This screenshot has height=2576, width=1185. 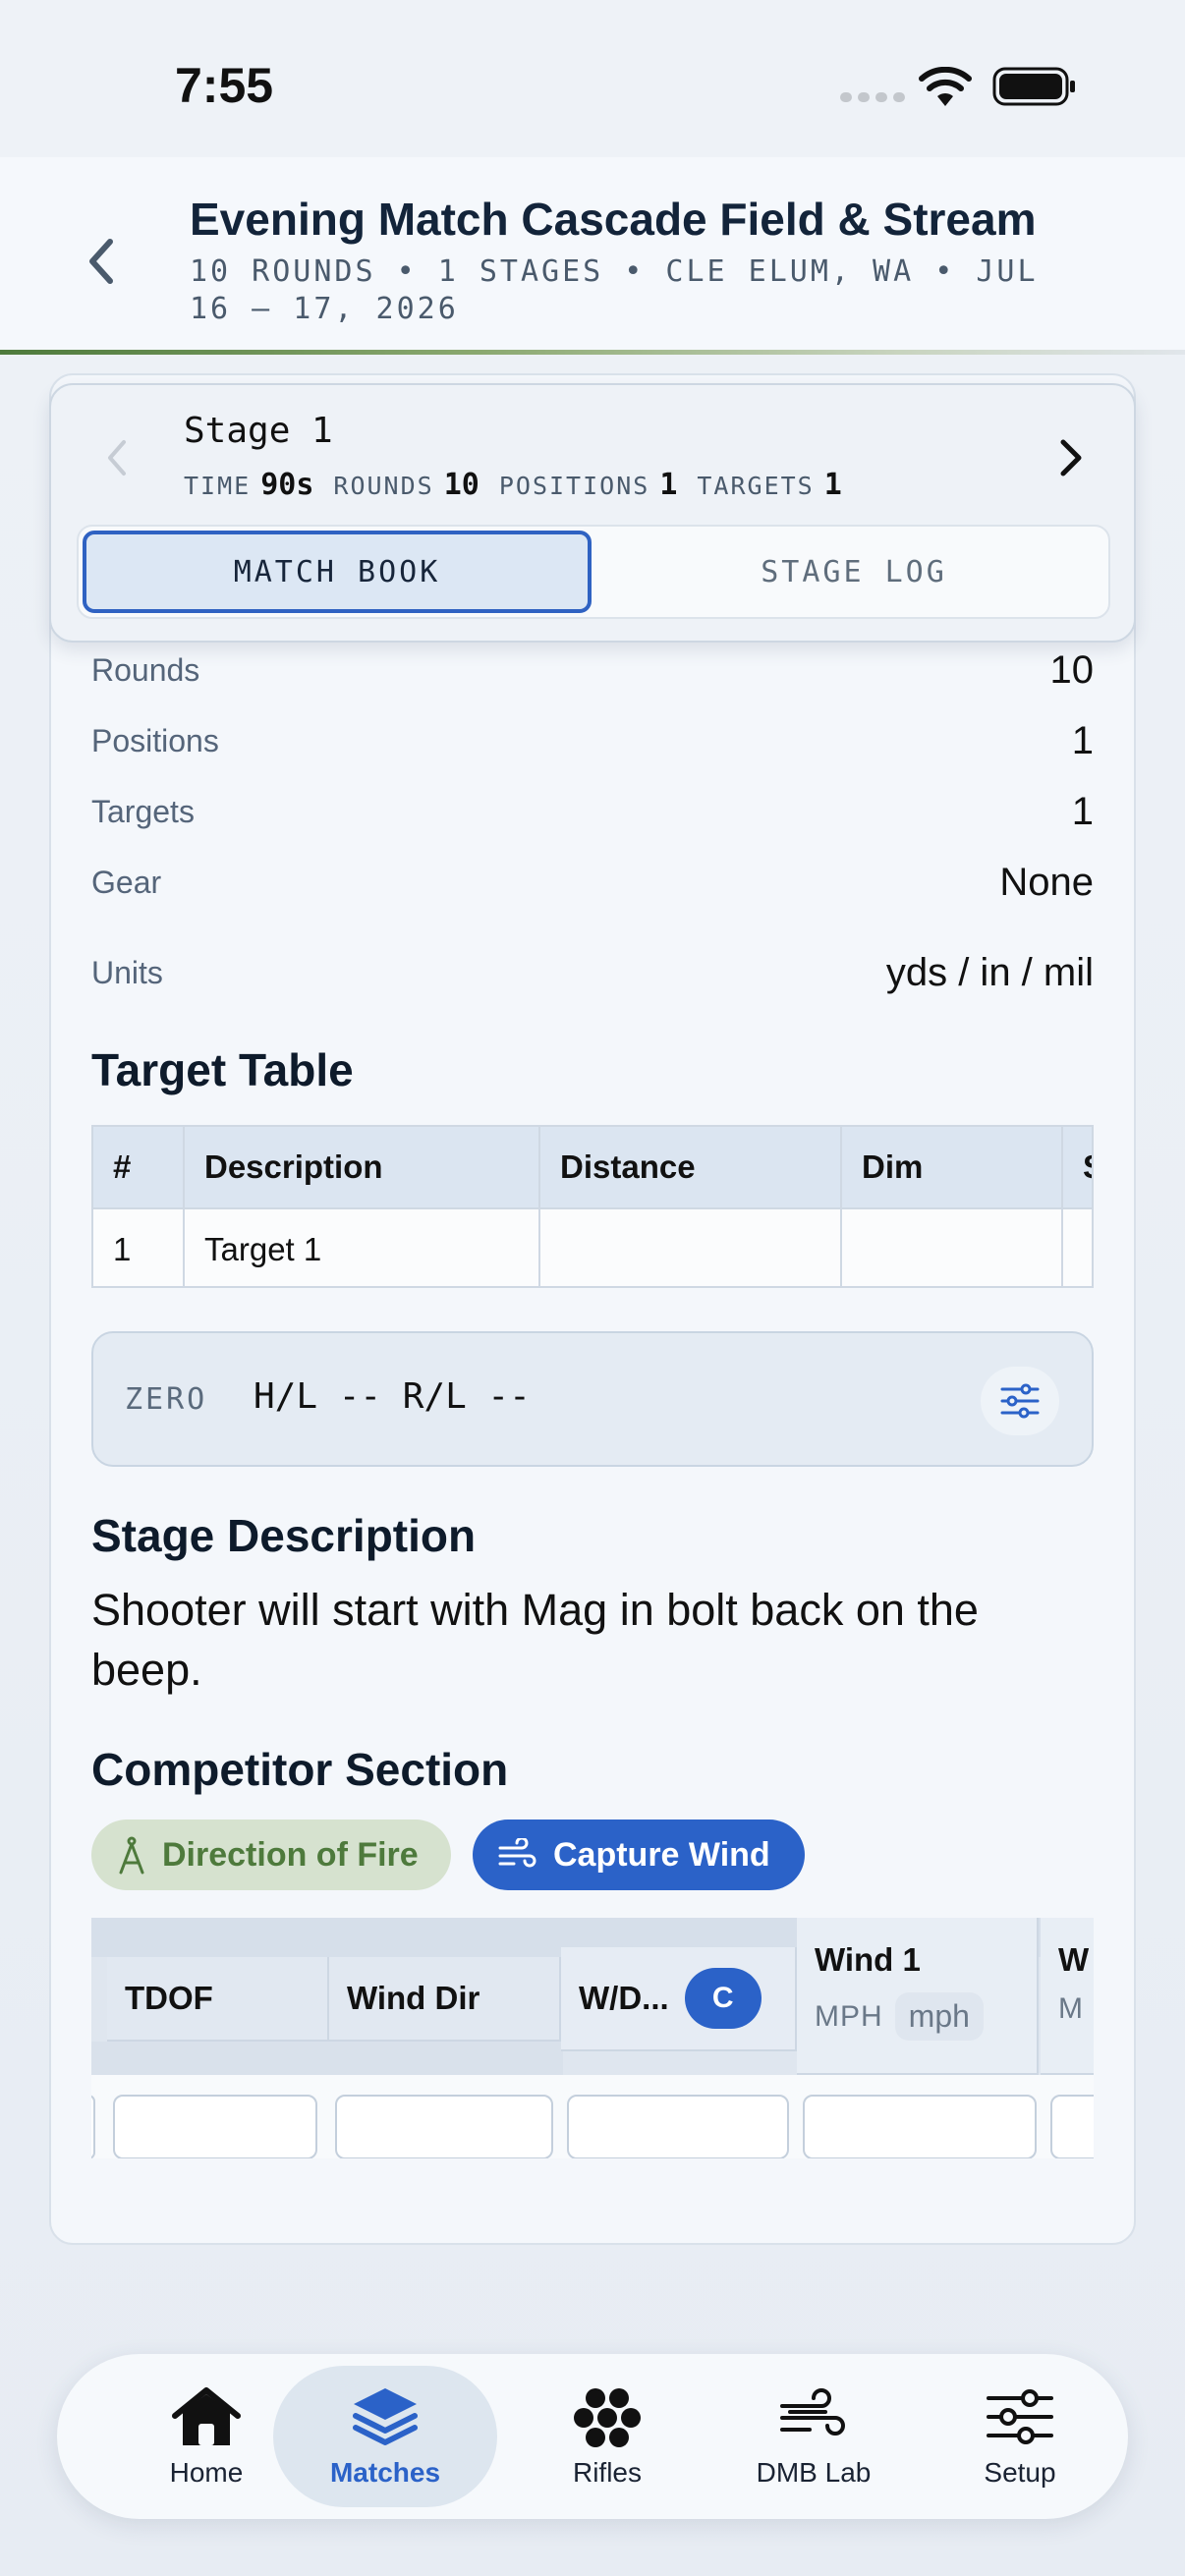 What do you see at coordinates (723, 1998) in the screenshot?
I see `wd-calculate-button: C` at bounding box center [723, 1998].